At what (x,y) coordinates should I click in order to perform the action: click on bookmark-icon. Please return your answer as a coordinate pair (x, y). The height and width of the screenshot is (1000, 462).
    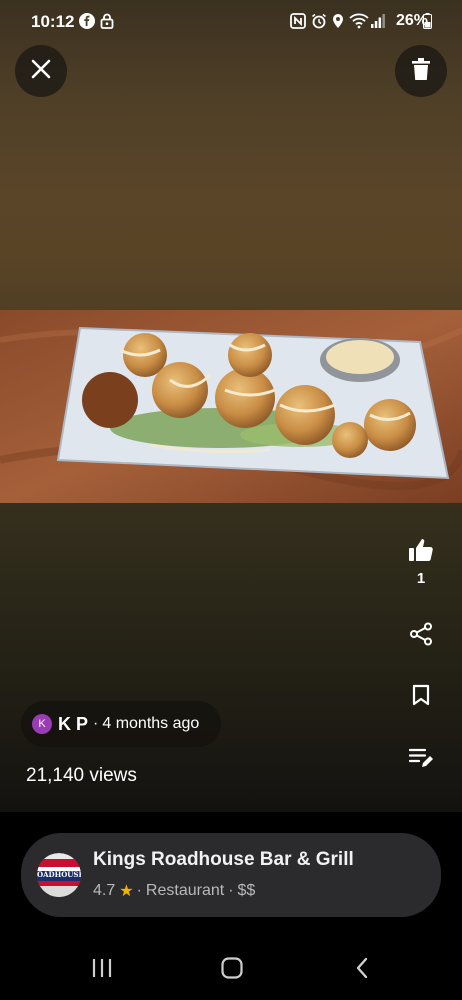
    Looking at the image, I should click on (421, 697).